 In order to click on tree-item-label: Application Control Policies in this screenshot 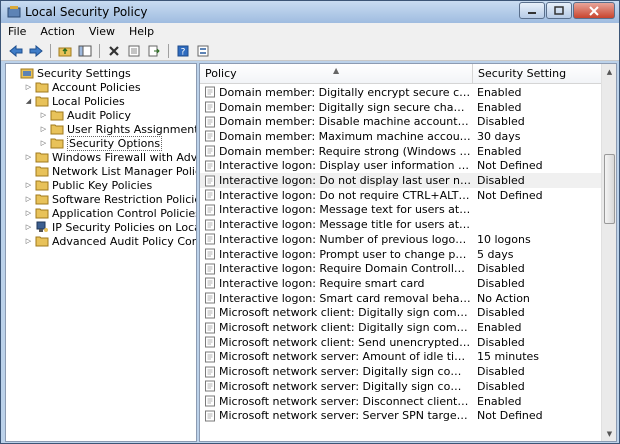, I will do `click(124, 213)`.